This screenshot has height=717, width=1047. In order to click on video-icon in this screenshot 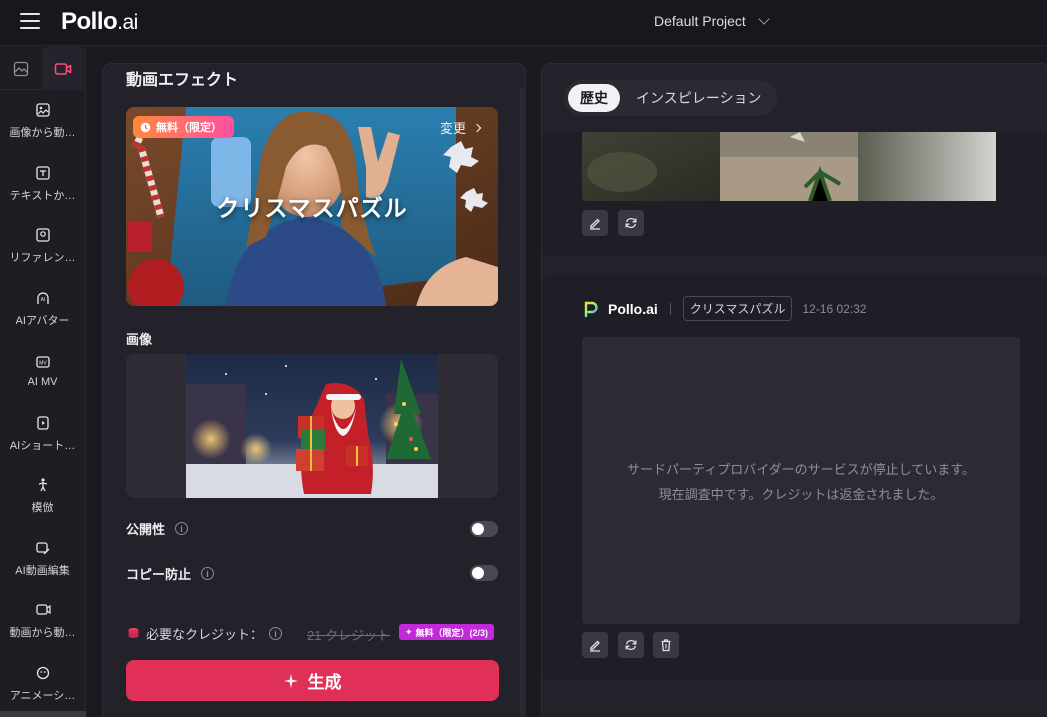, I will do `click(63, 68)`.